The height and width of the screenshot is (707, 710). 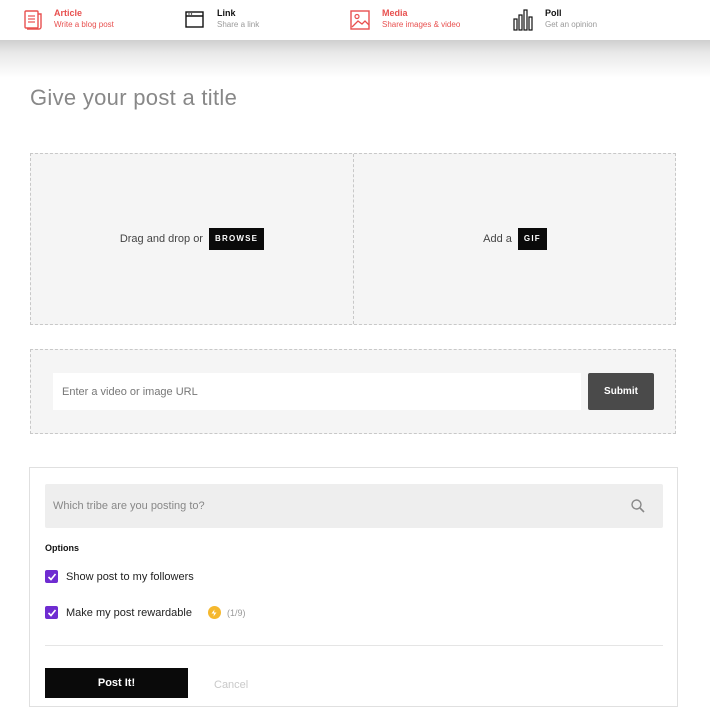 I want to click on drag-drop-text: Drag and drop or, so click(x=161, y=239).